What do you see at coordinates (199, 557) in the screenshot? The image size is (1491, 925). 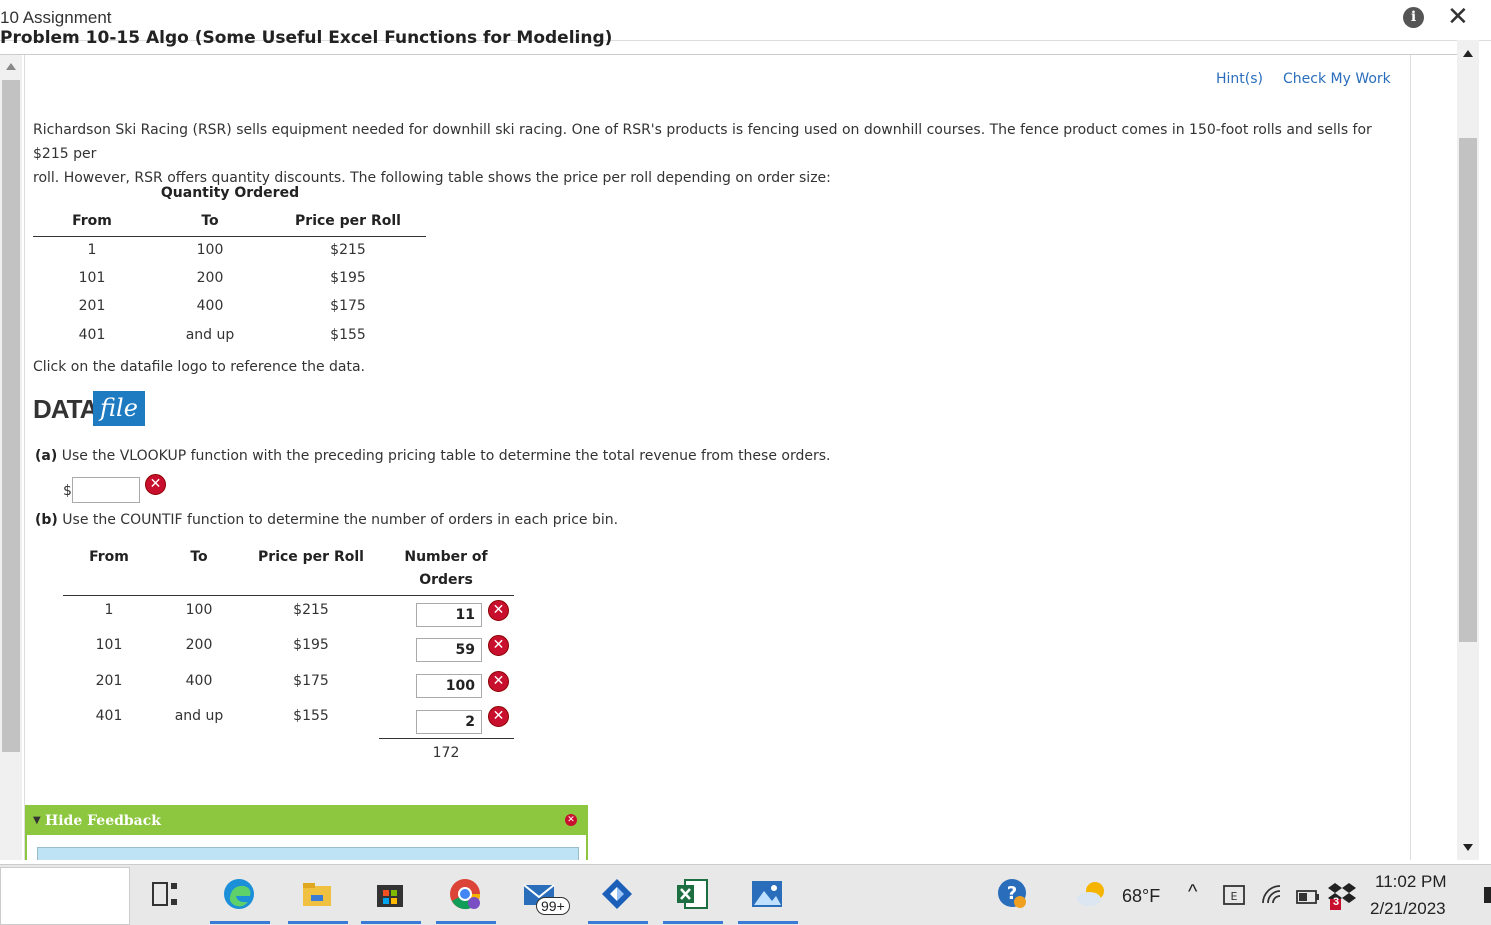 I see `orders-header-to: To` at bounding box center [199, 557].